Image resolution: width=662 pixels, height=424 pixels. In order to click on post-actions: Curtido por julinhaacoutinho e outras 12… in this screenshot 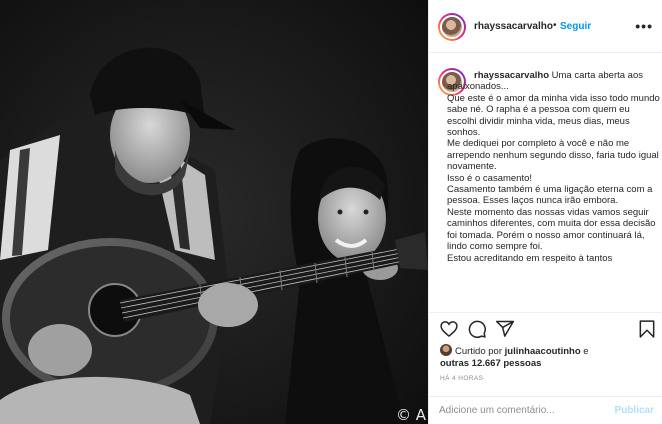, I will do `click(545, 367)`.